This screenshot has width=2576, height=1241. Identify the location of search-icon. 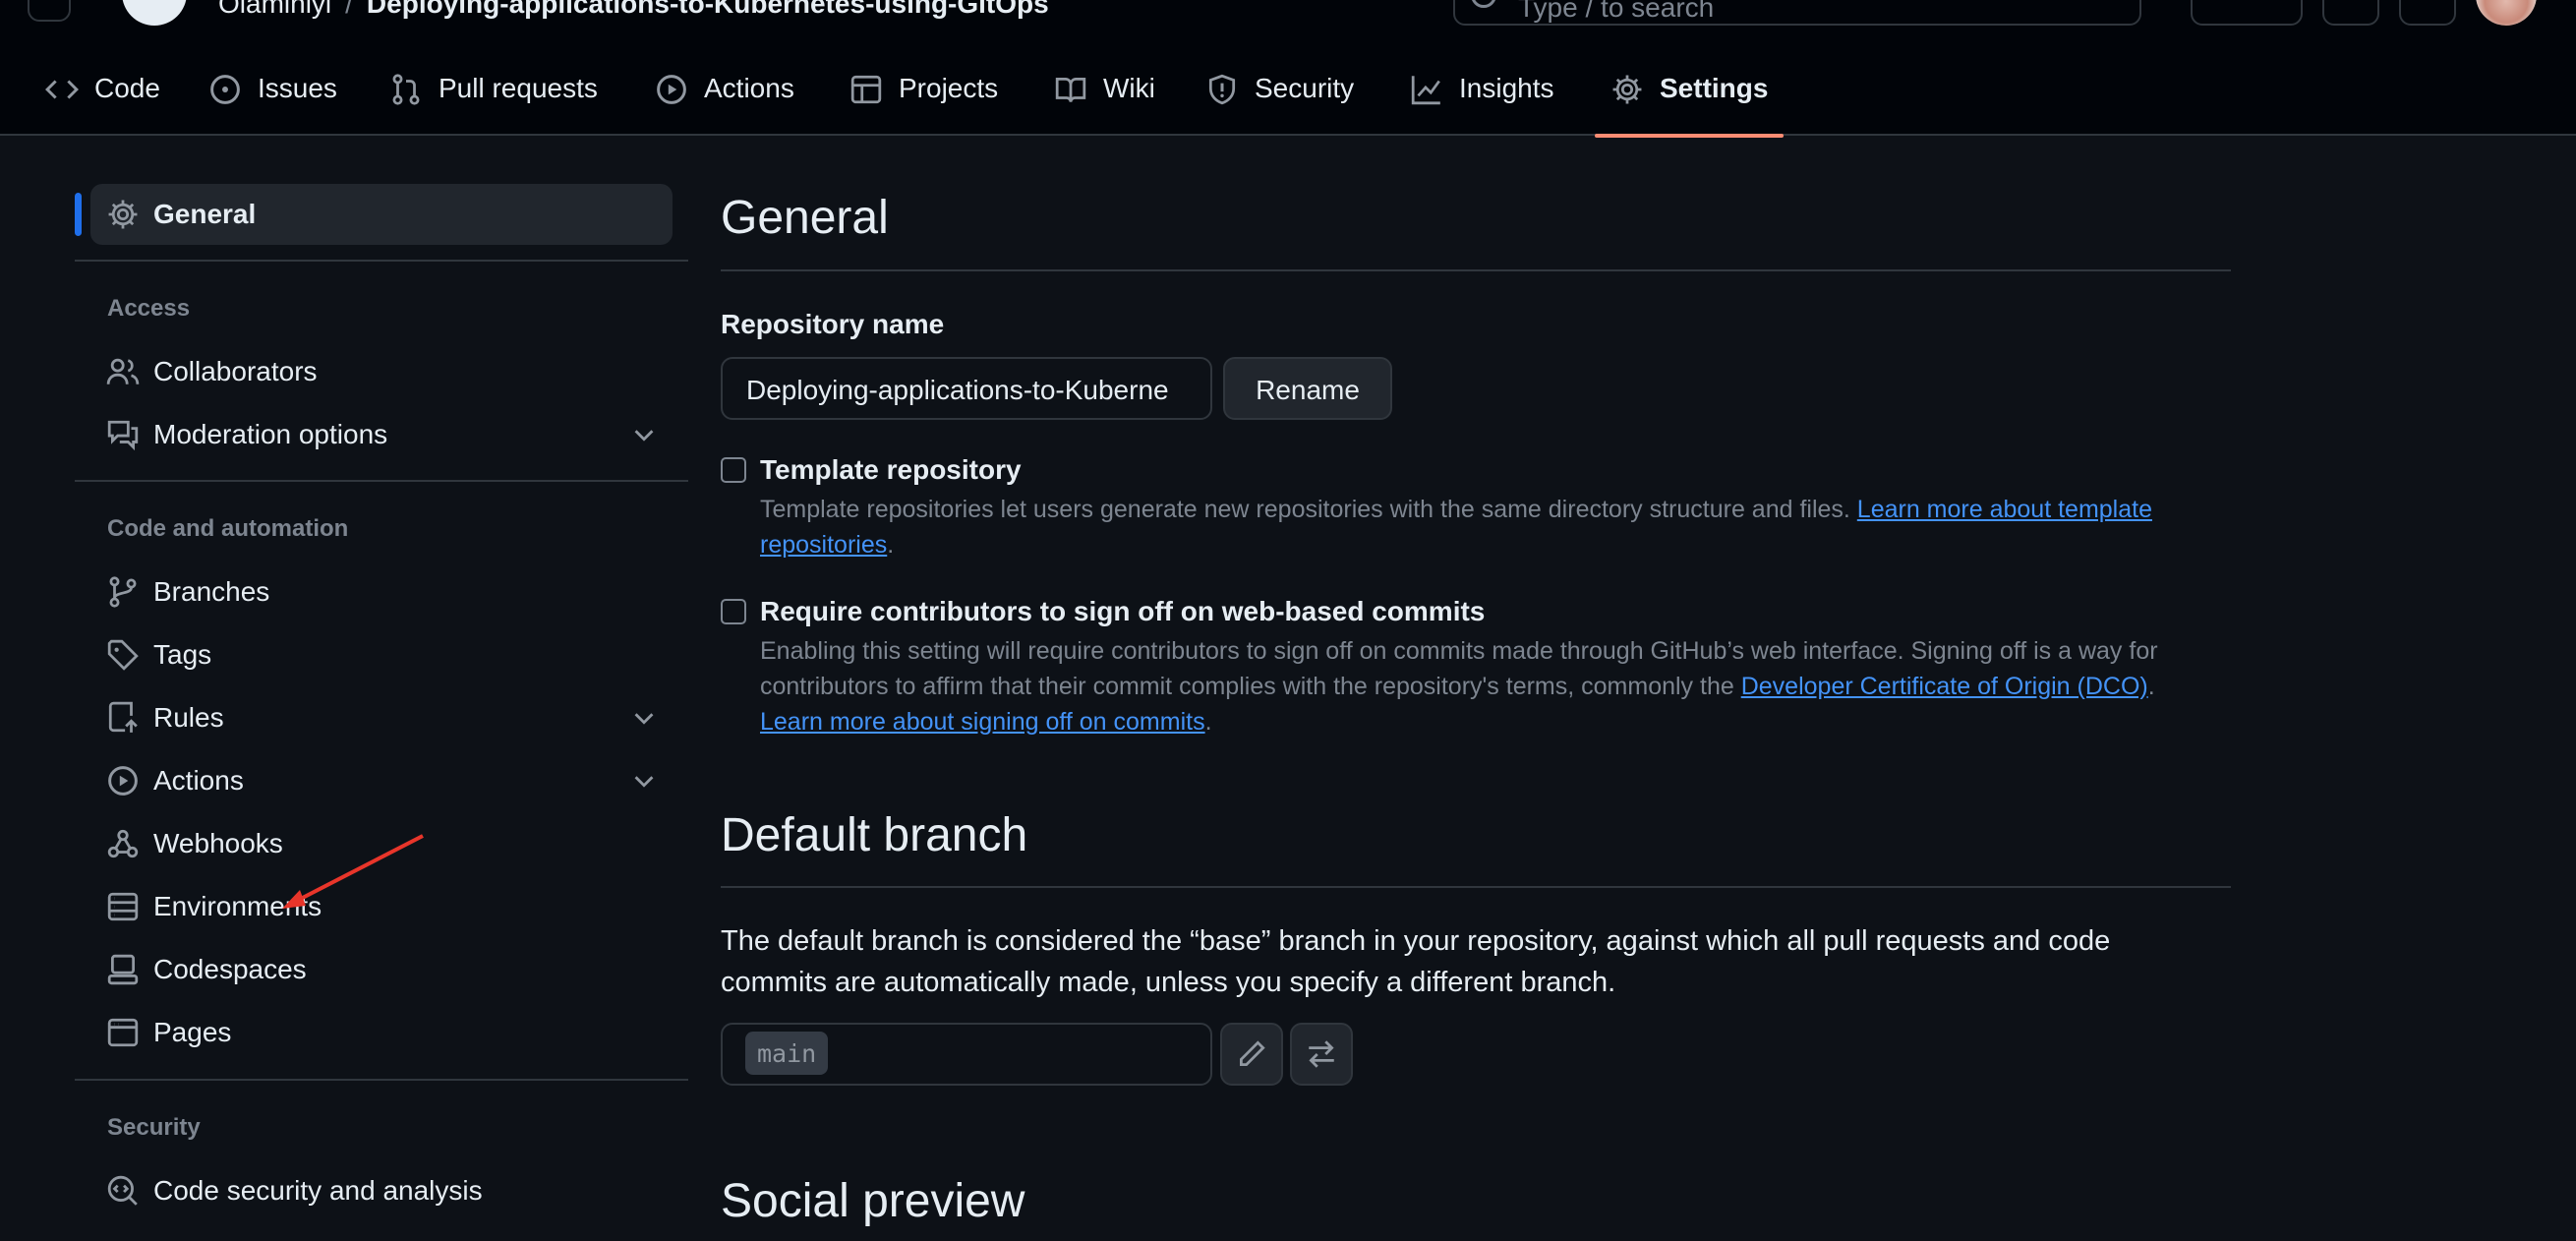
(1483, 4).